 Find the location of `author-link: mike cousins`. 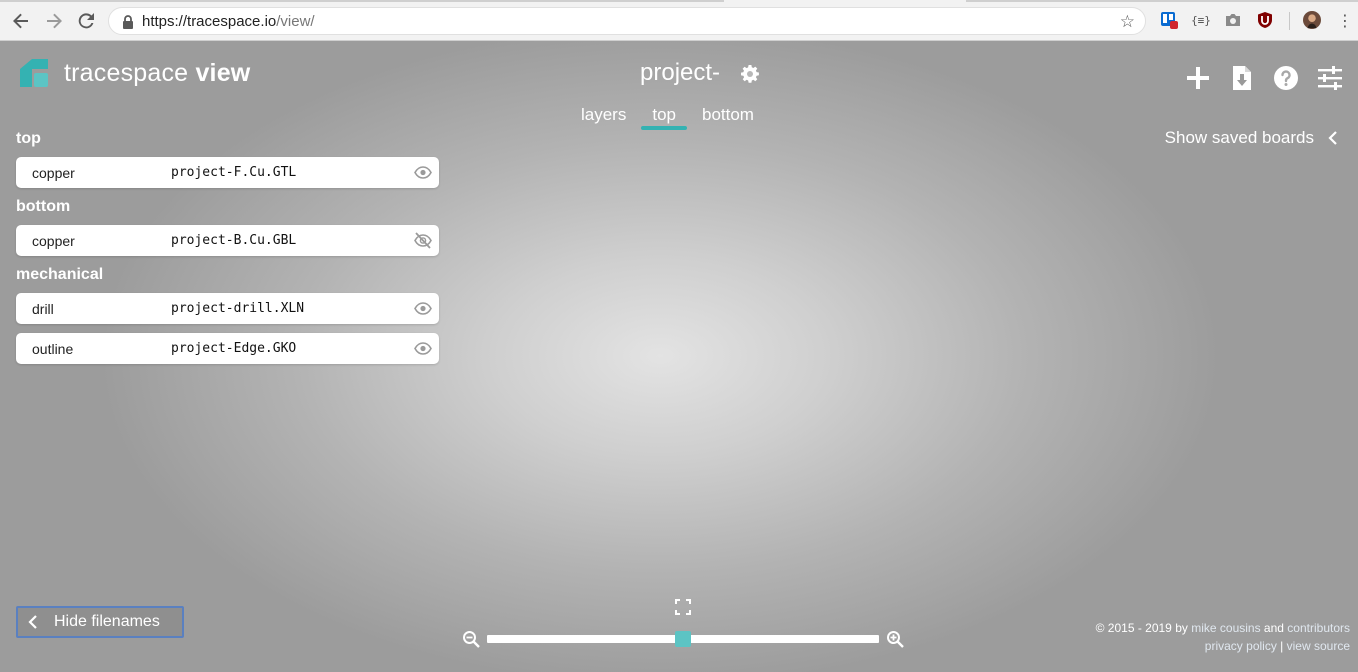

author-link: mike cousins is located at coordinates (1225, 628).